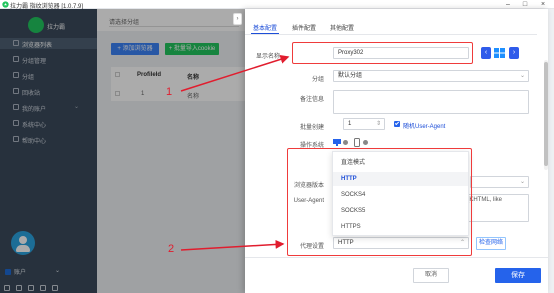 This screenshot has height=293, width=554. I want to click on arrow-to-proxy, so click(232, 245).